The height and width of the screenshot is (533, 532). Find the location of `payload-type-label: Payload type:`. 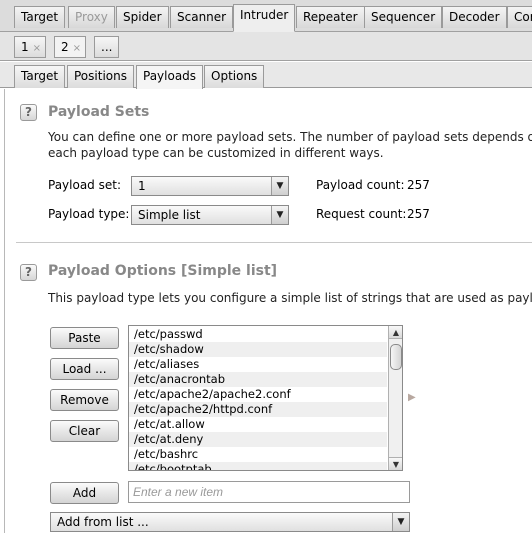

payload-type-label: Payload type: is located at coordinates (89, 214).